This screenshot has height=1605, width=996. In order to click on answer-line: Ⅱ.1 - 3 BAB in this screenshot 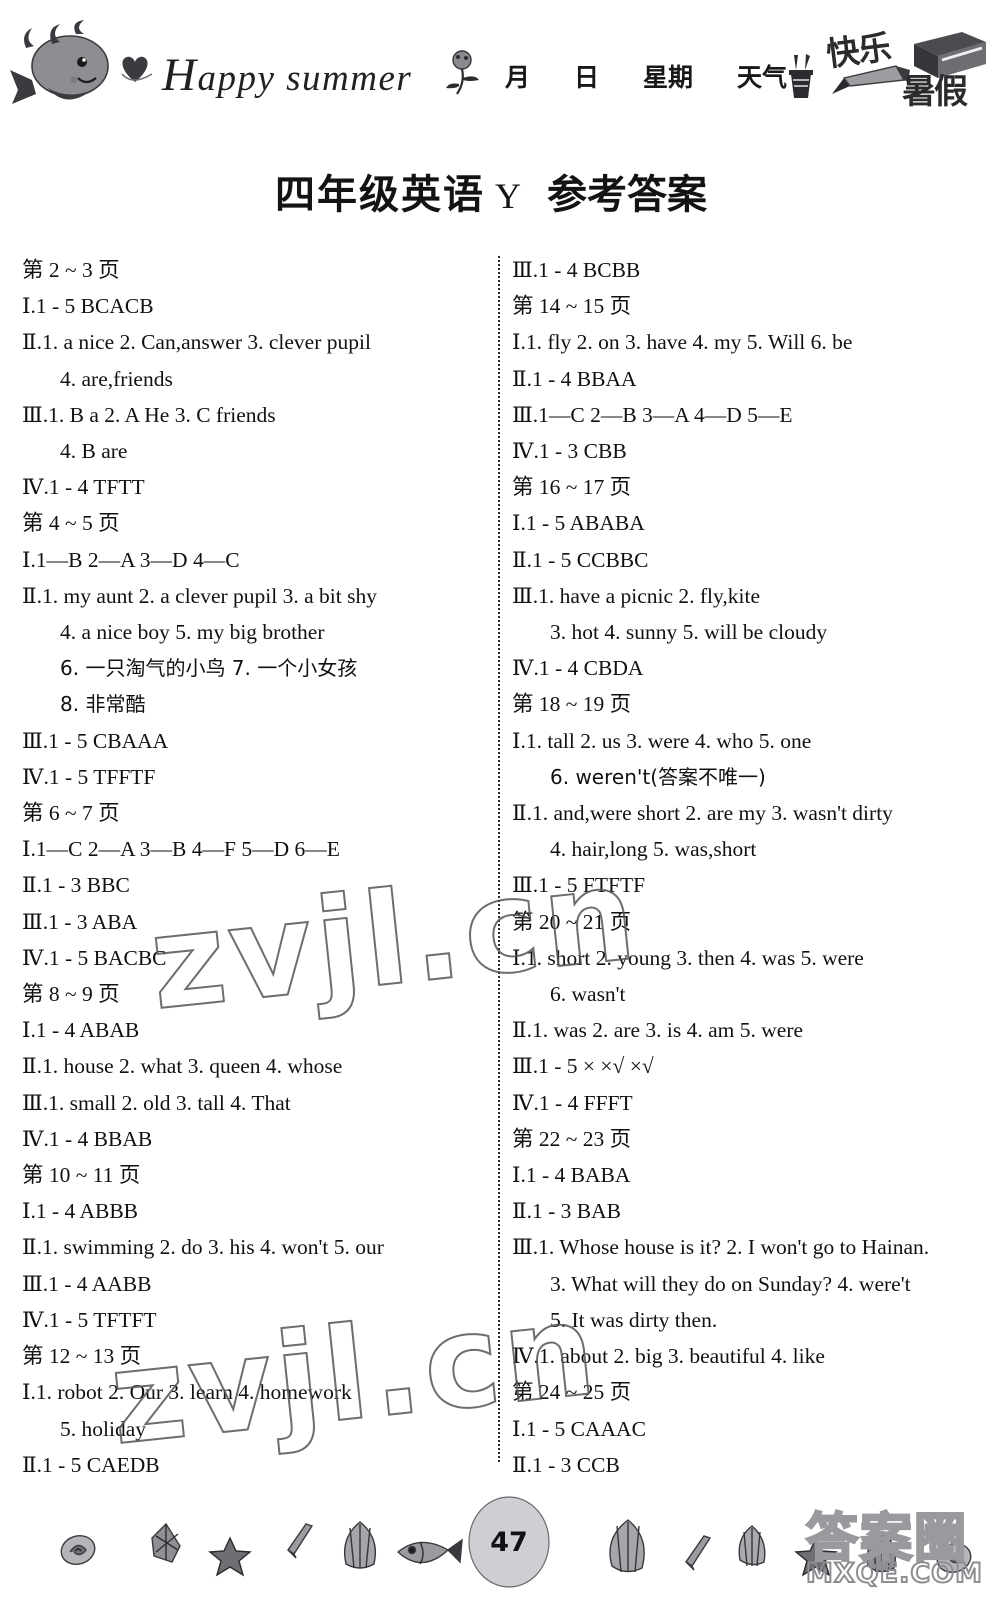, I will do `click(566, 1211)`.